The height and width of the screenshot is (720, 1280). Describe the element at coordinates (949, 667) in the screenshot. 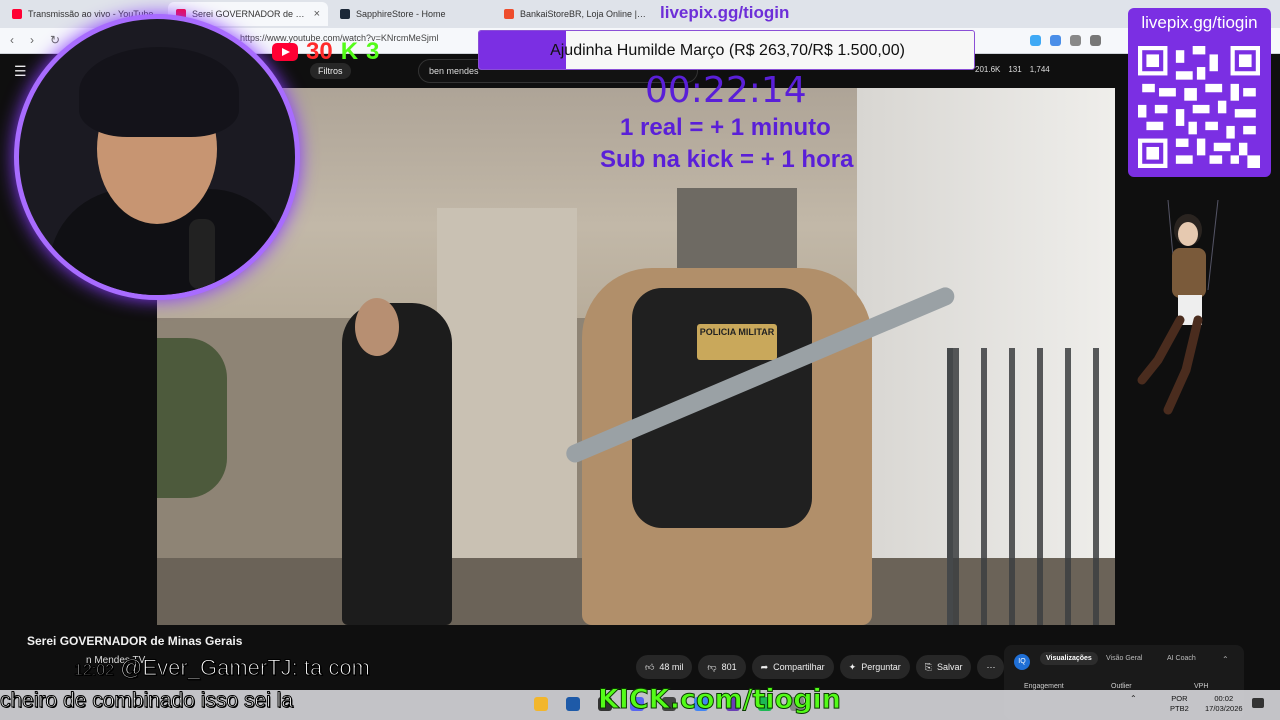

I see `save-label: Salvar` at that location.